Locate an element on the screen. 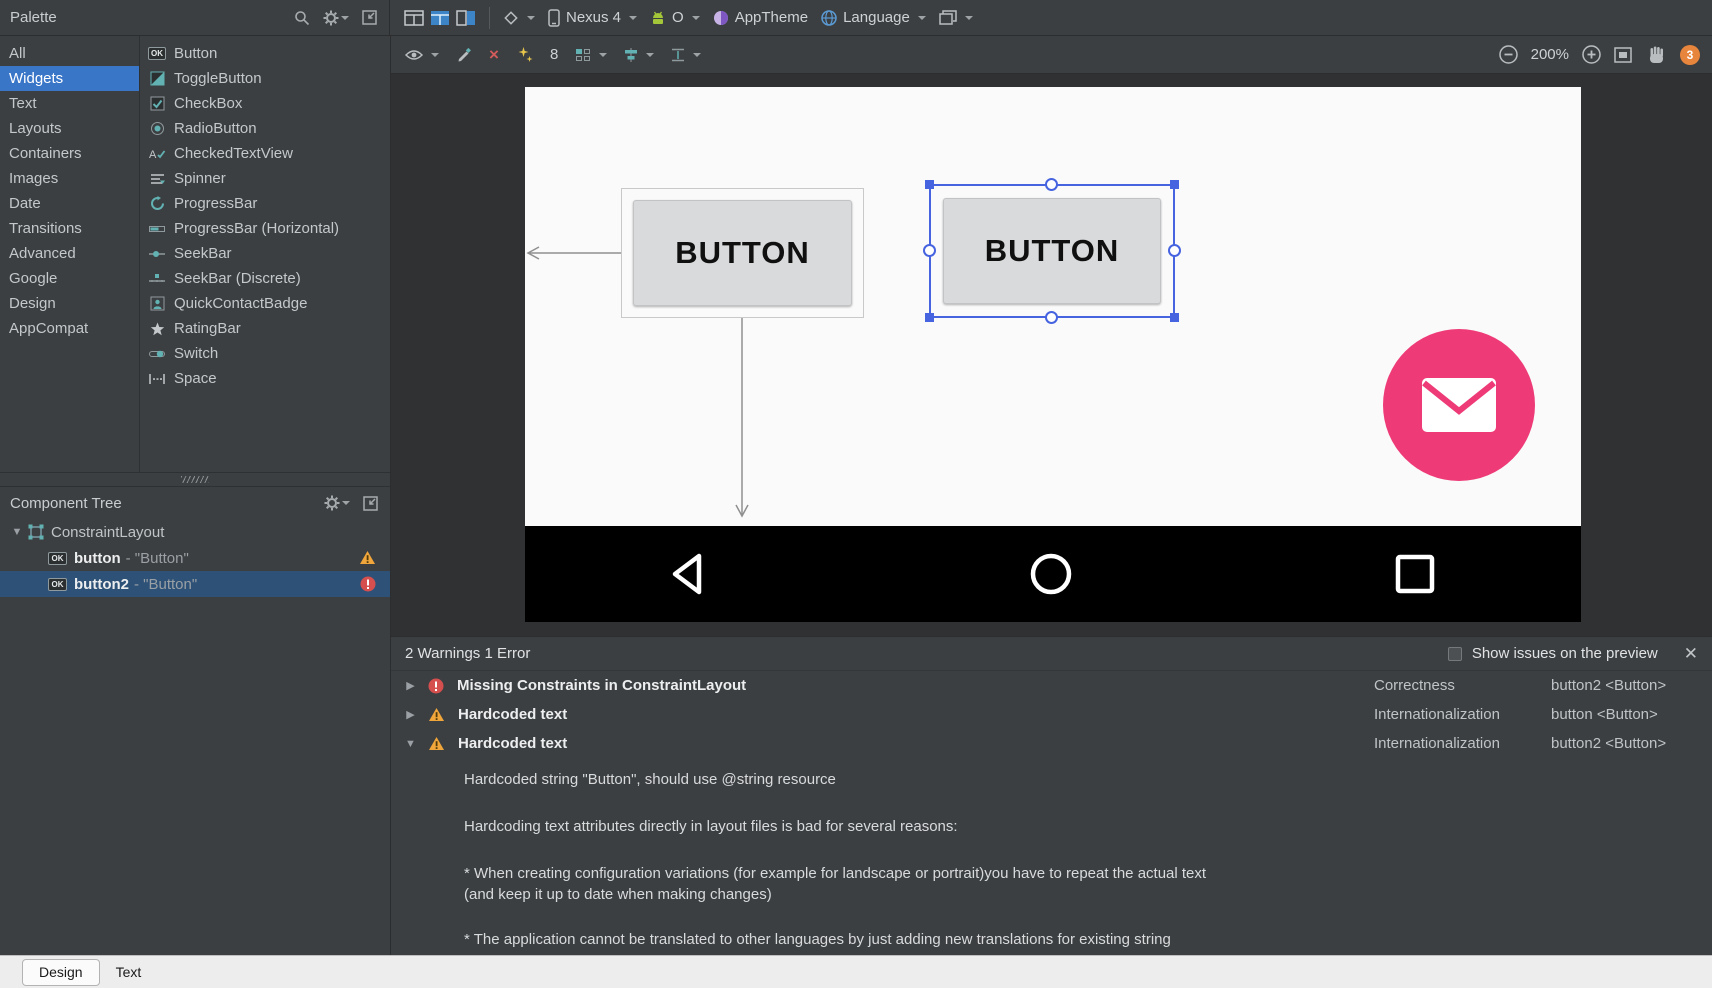 This screenshot has width=1712, height=988. palette-category-containers: Containers is located at coordinates (69, 153).